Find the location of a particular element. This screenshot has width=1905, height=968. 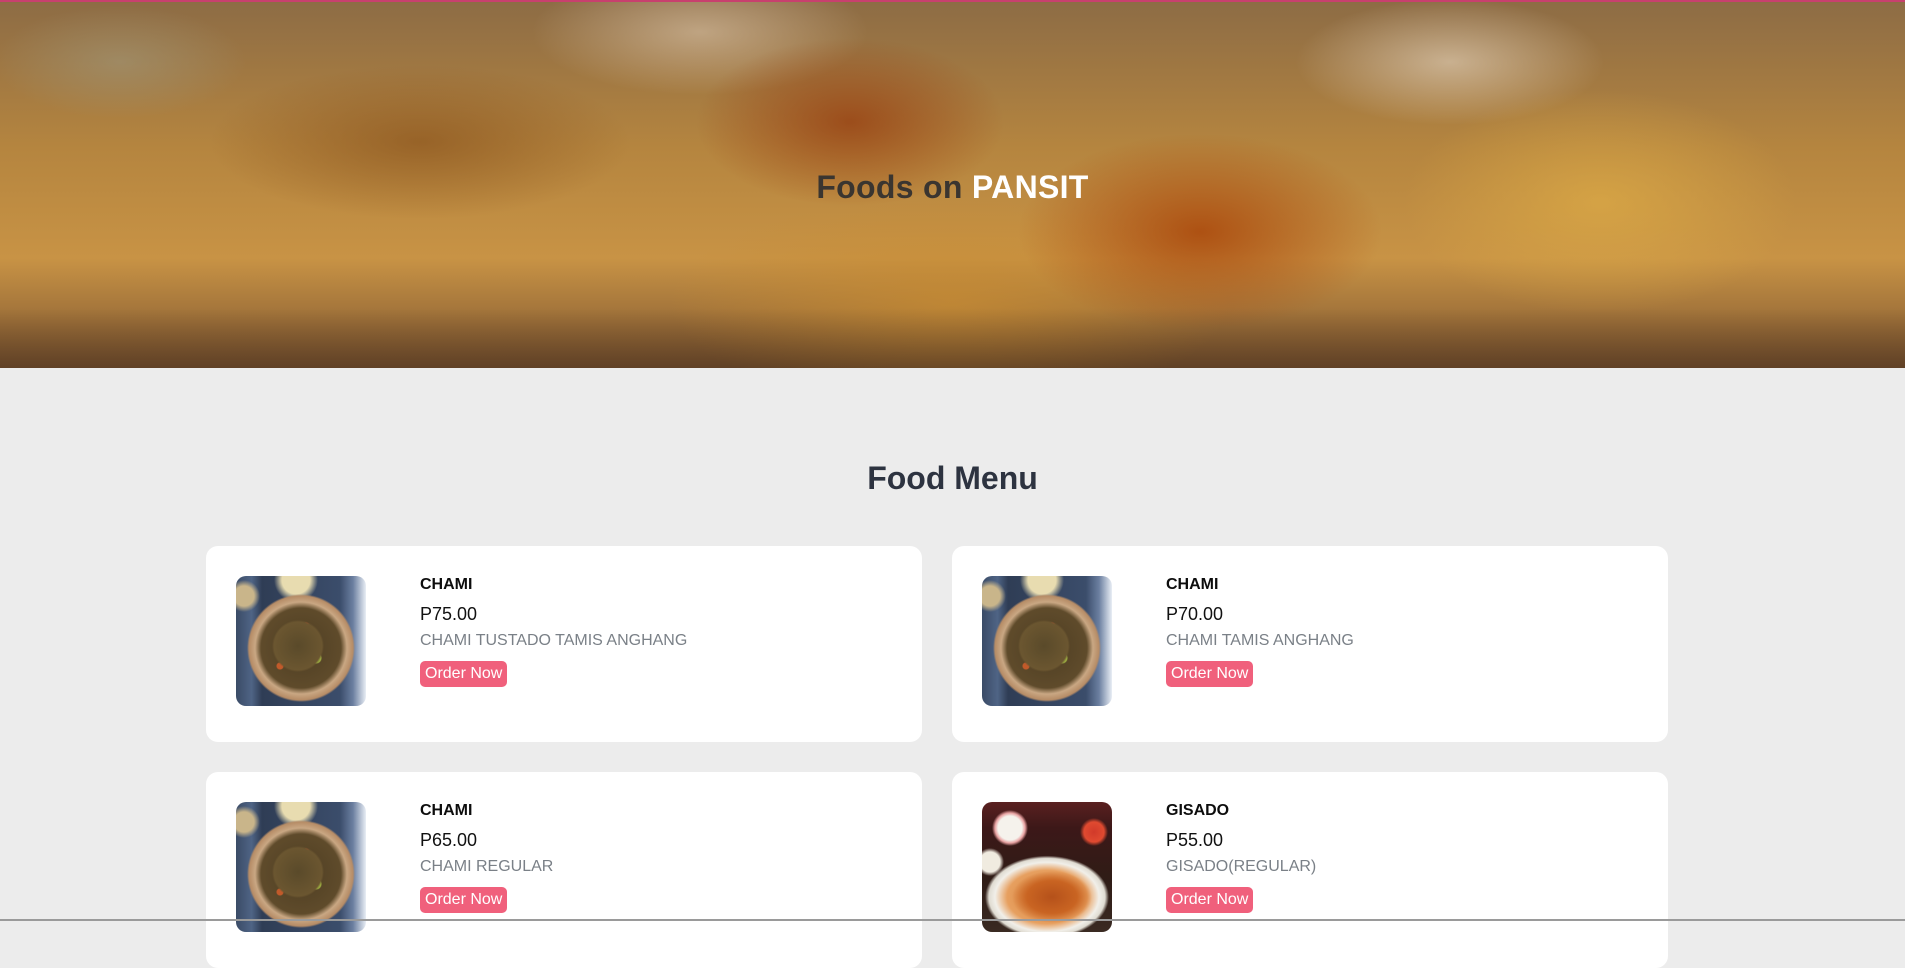

food-description: CHAMI REGULAR is located at coordinates (487, 866).